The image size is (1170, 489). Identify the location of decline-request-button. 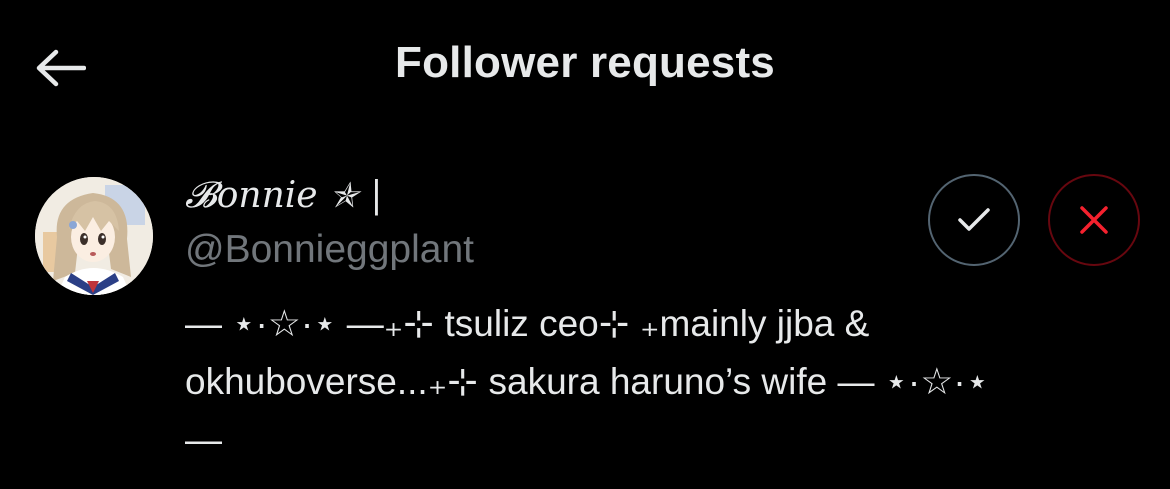
(1094, 220).